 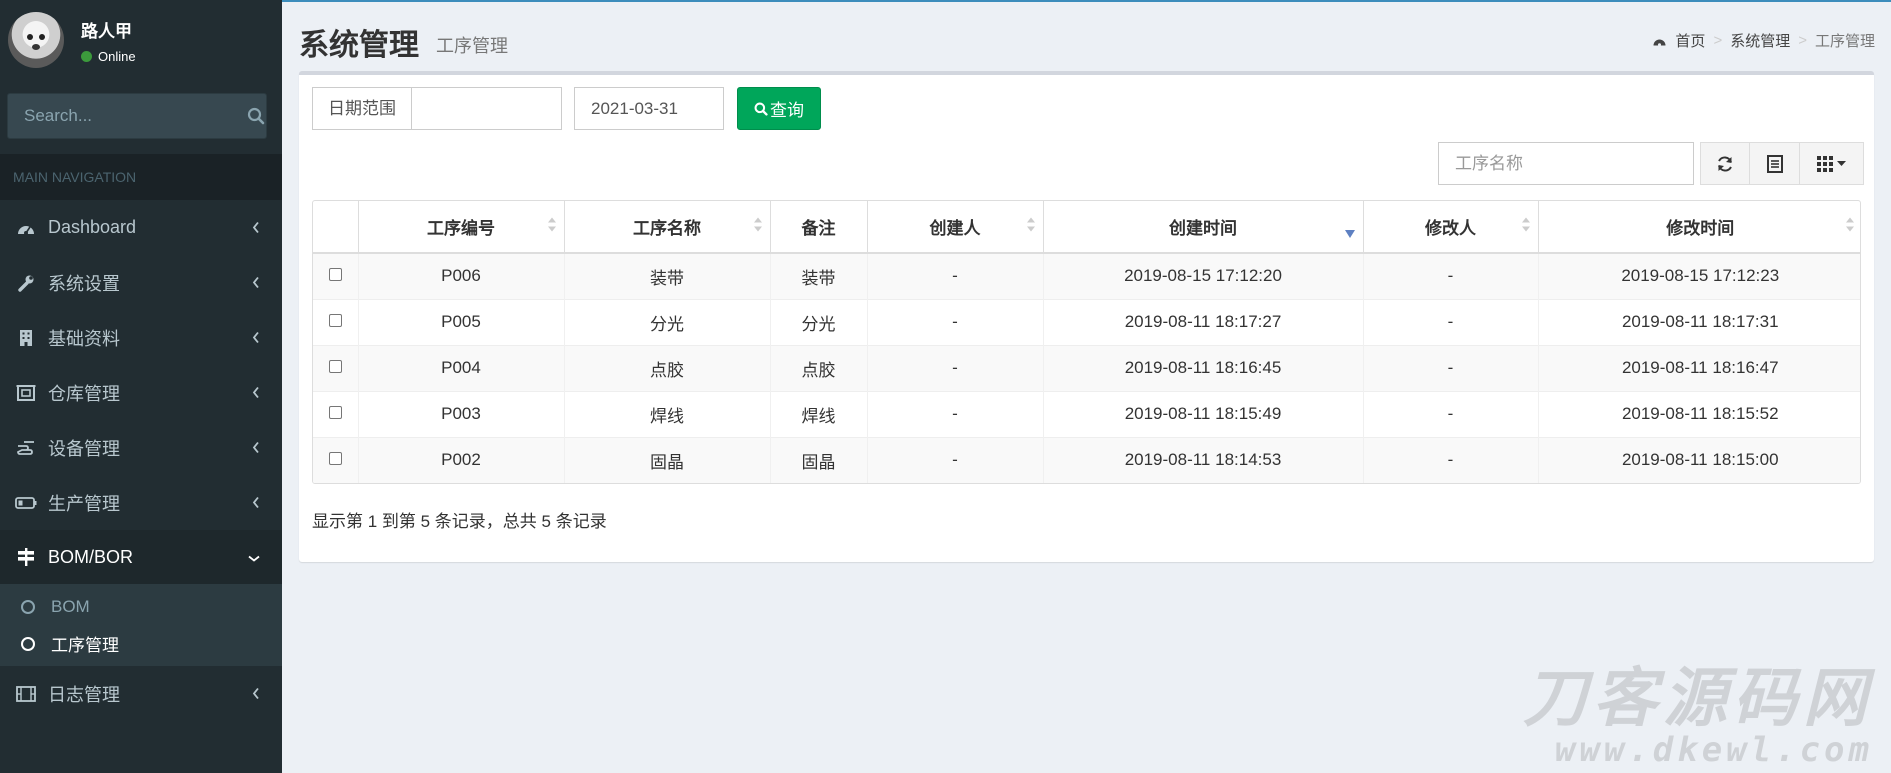 I want to click on sidebar-item-label: 基础资料, so click(x=84, y=338).